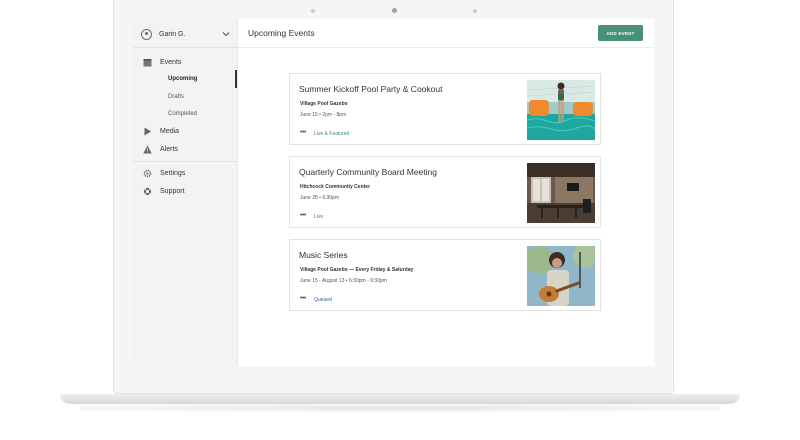 The height and width of the screenshot is (440, 800). Describe the element at coordinates (176, 97) in the screenshot. I see `sidebar-subitem-drafts: Drafts` at that location.